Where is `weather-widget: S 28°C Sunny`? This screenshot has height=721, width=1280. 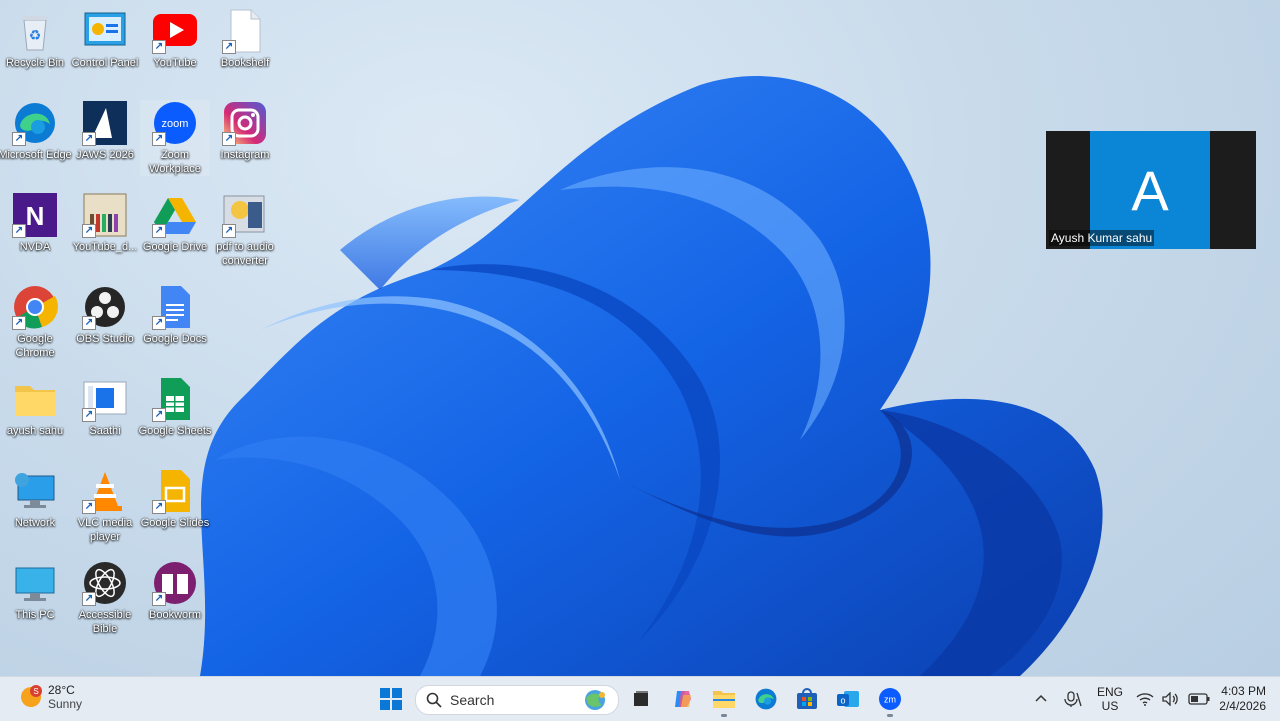
weather-widget: S 28°C Sunny is located at coordinates (50, 697).